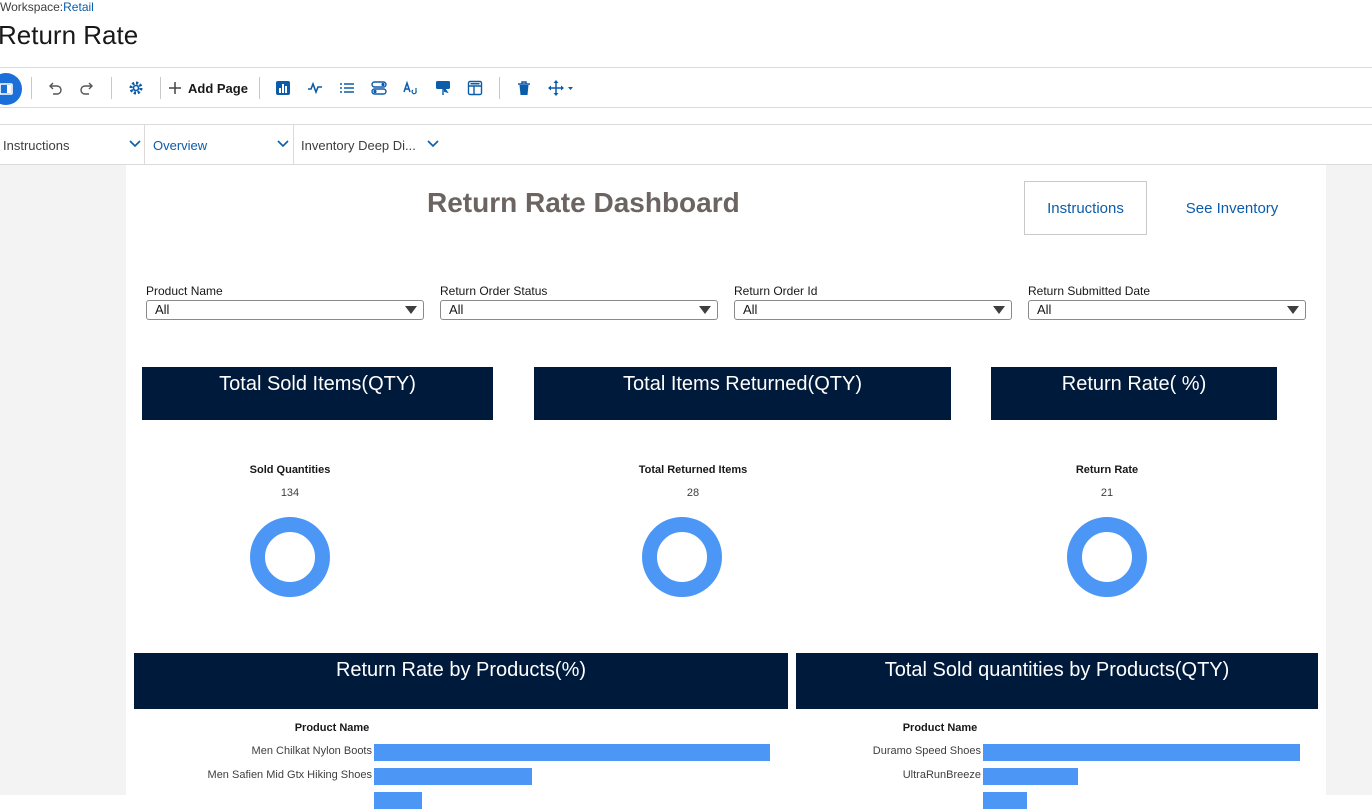 This screenshot has width=1372, height=809. I want to click on workspace-link: Retail, so click(78, 7).